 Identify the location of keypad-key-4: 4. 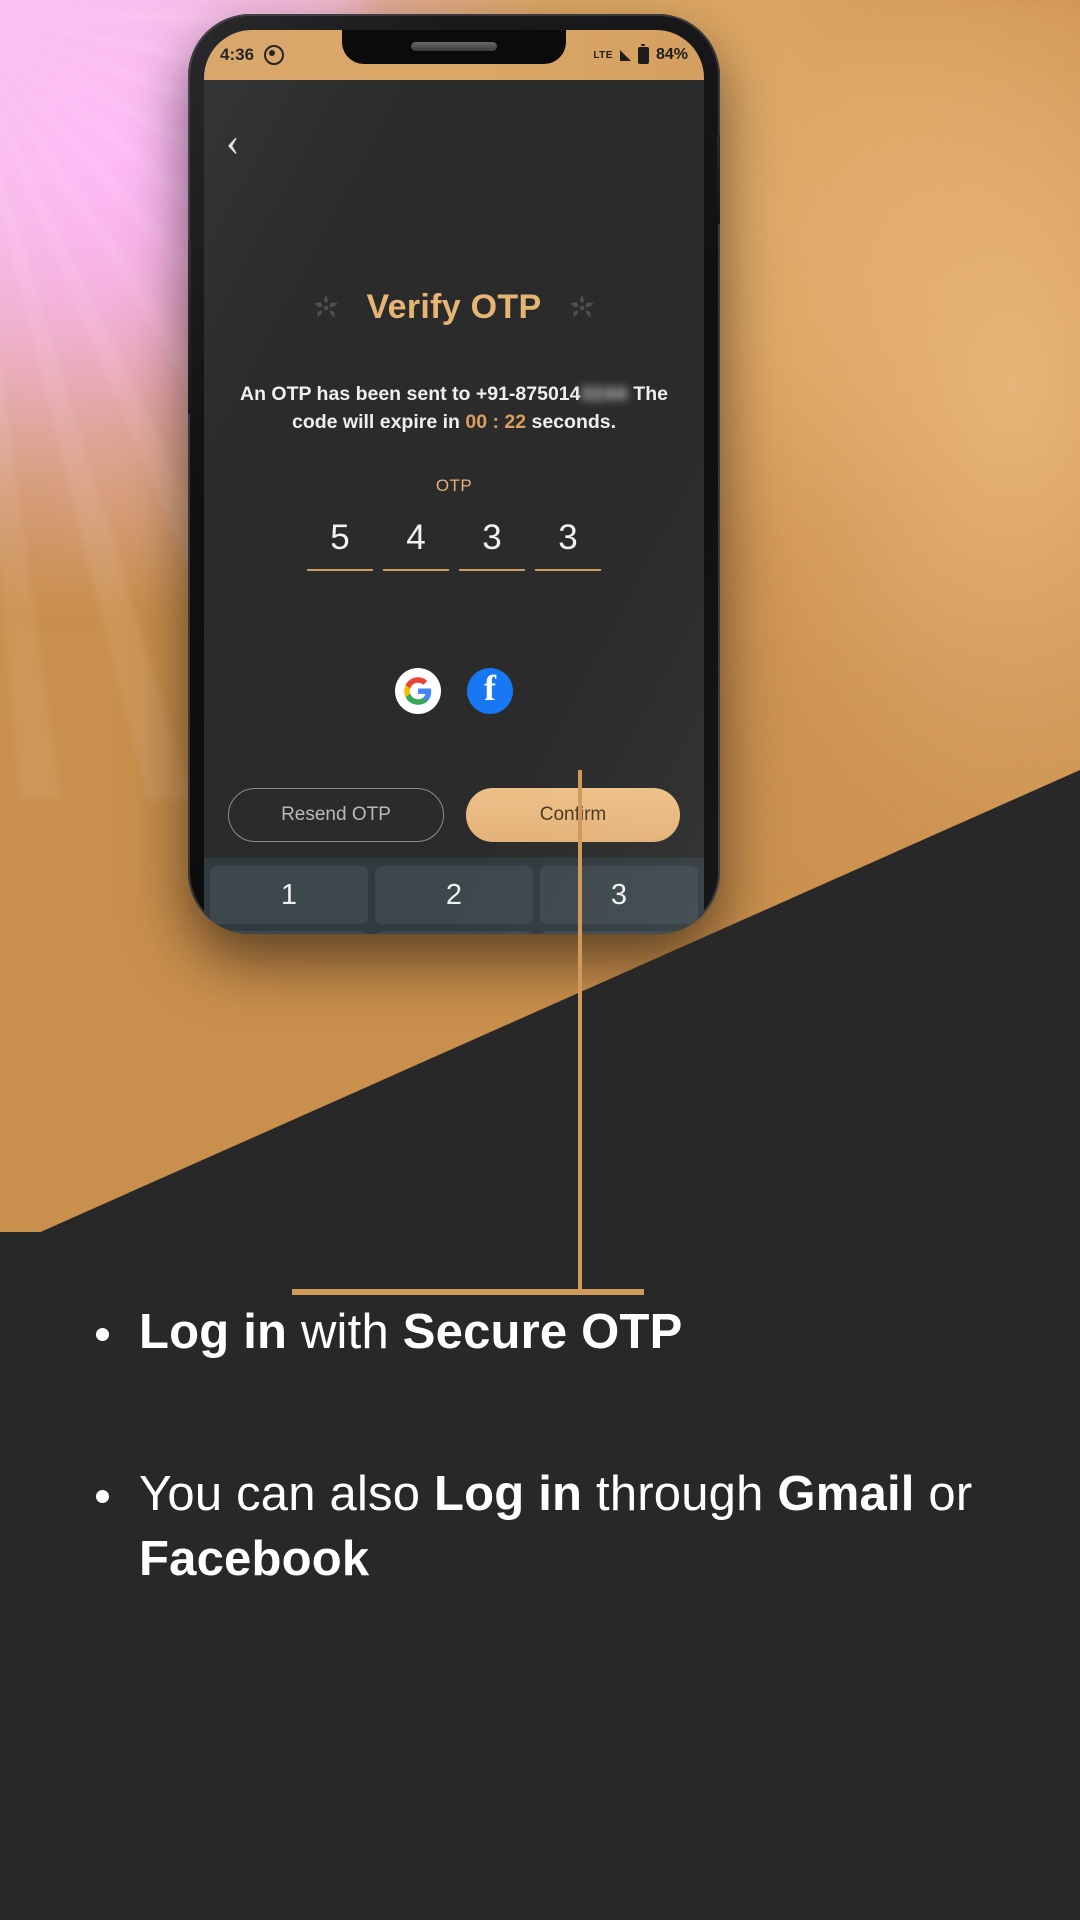
(289, 932).